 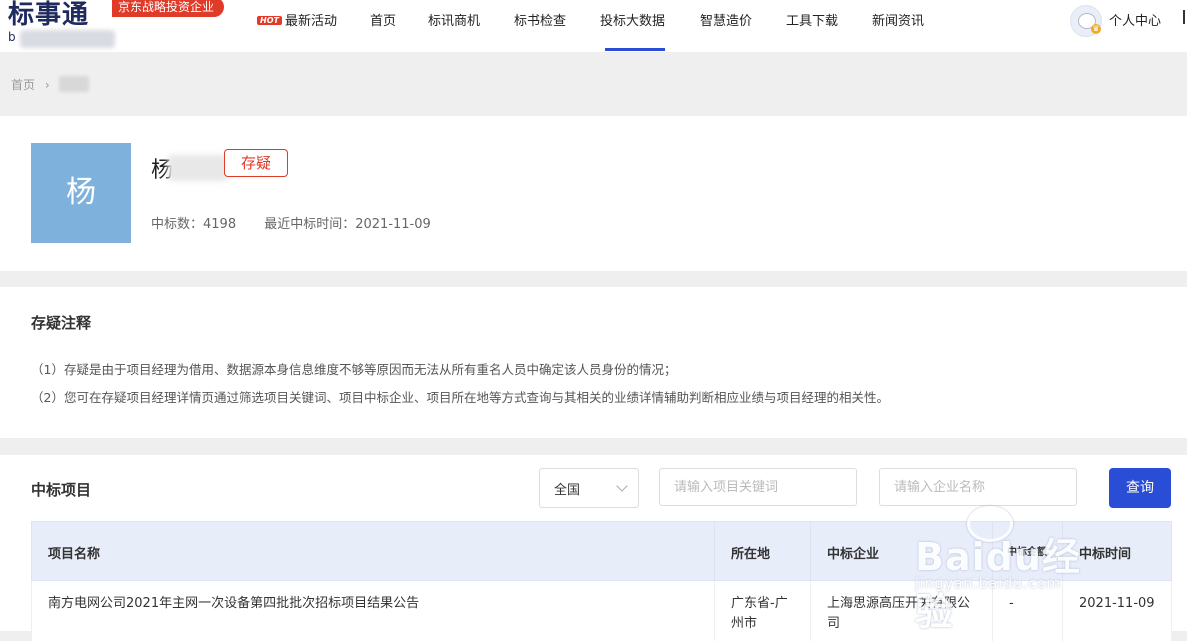 What do you see at coordinates (898, 19) in the screenshot?
I see `nav-item-news: 新闻资讯` at bounding box center [898, 19].